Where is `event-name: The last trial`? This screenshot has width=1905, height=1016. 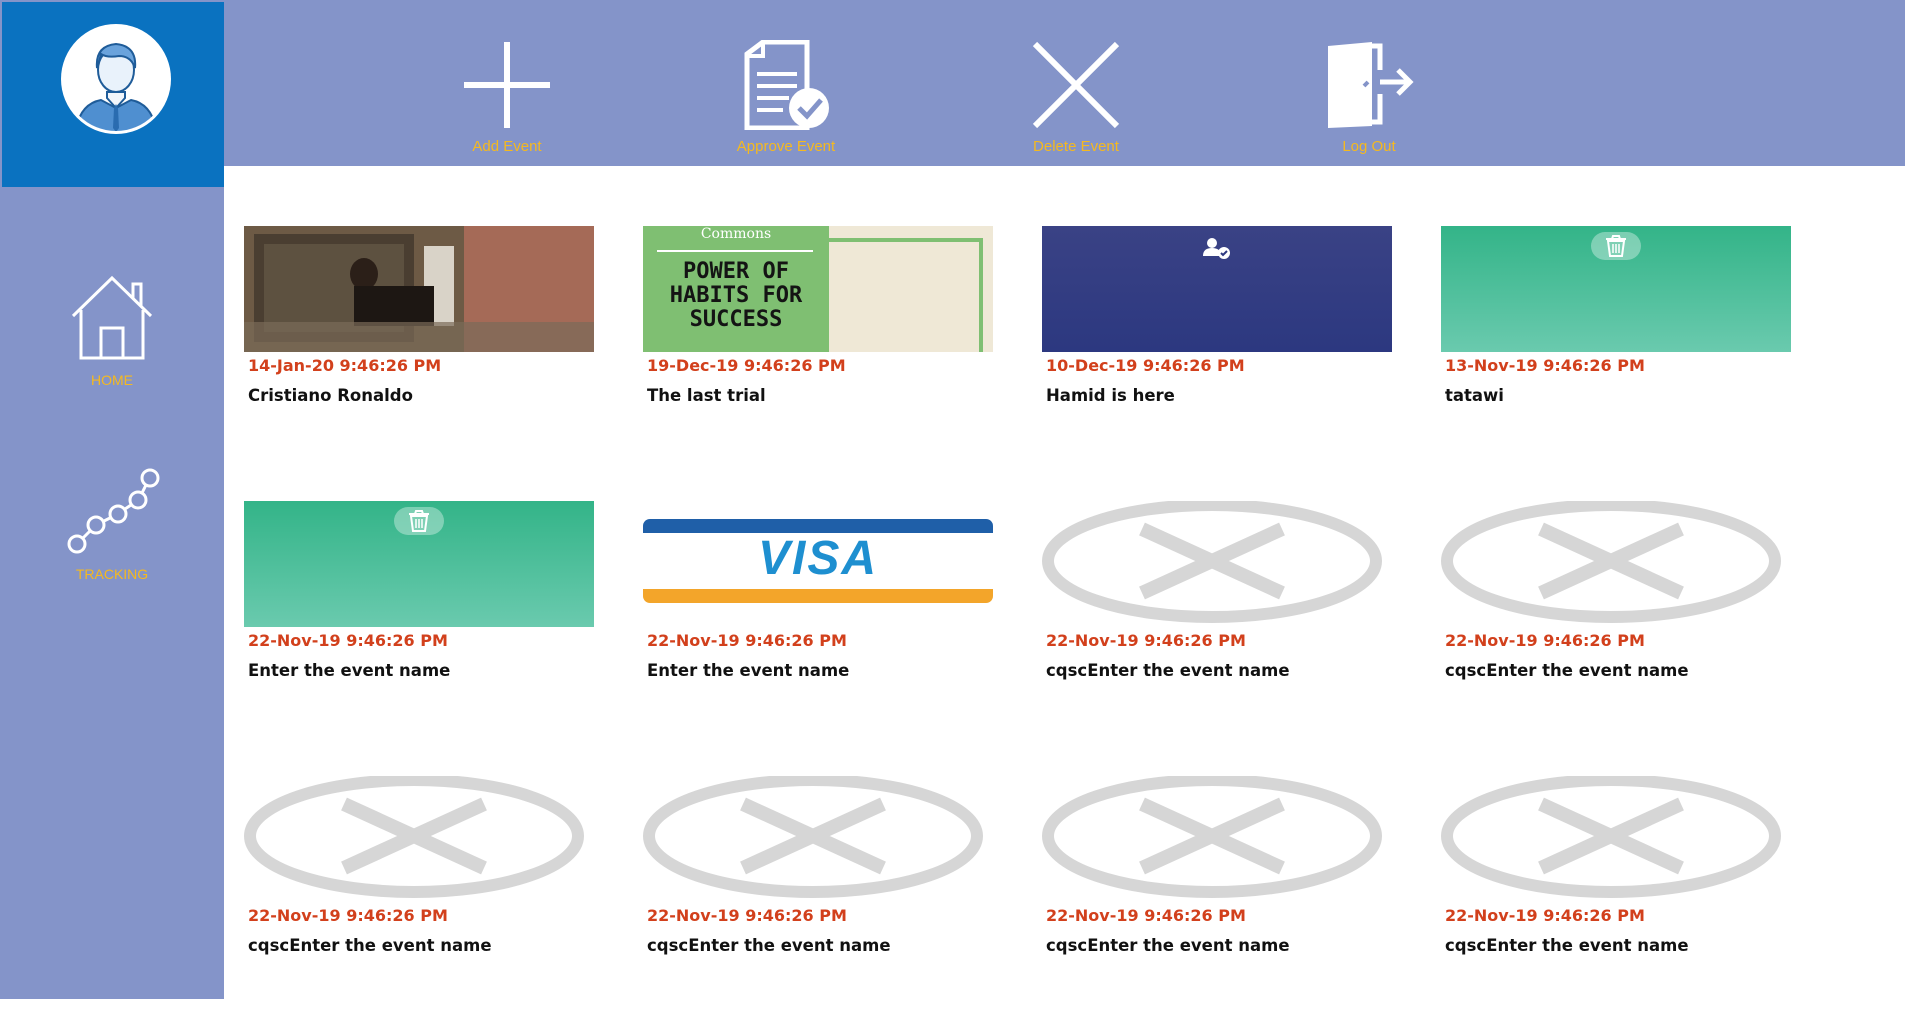 event-name: The last trial is located at coordinates (706, 395).